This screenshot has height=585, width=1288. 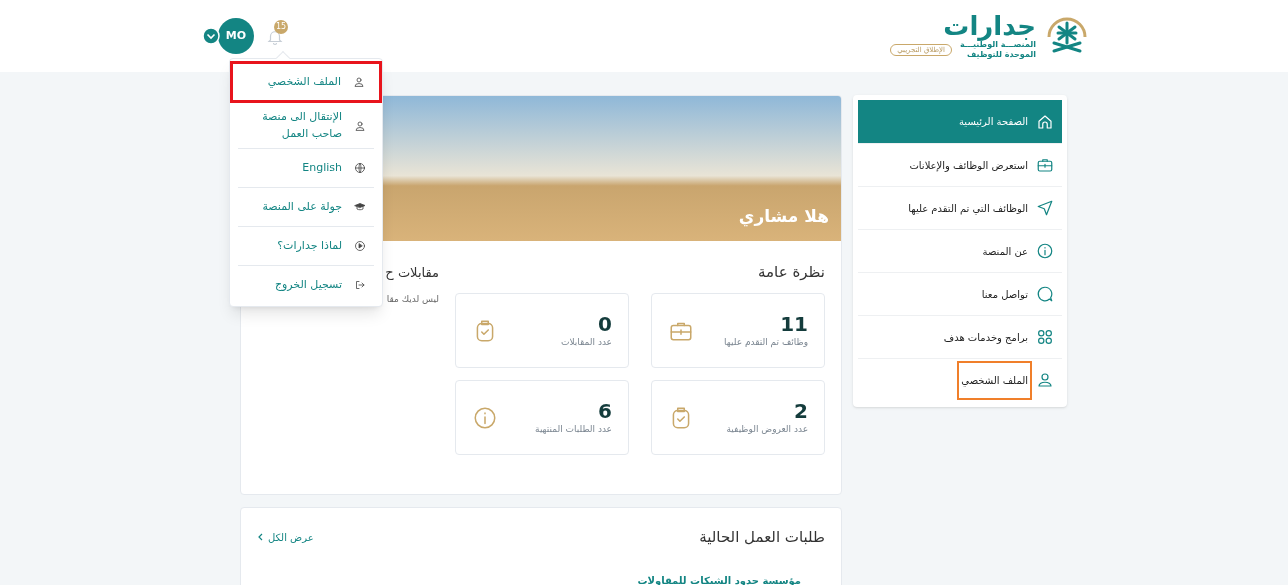 I want to click on graduation-cap-icon, so click(x=360, y=207).